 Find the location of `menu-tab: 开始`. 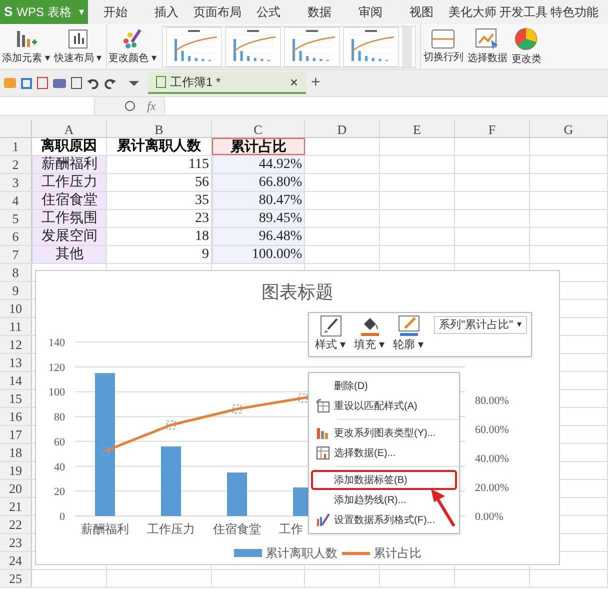

menu-tab: 开始 is located at coordinates (115, 12).